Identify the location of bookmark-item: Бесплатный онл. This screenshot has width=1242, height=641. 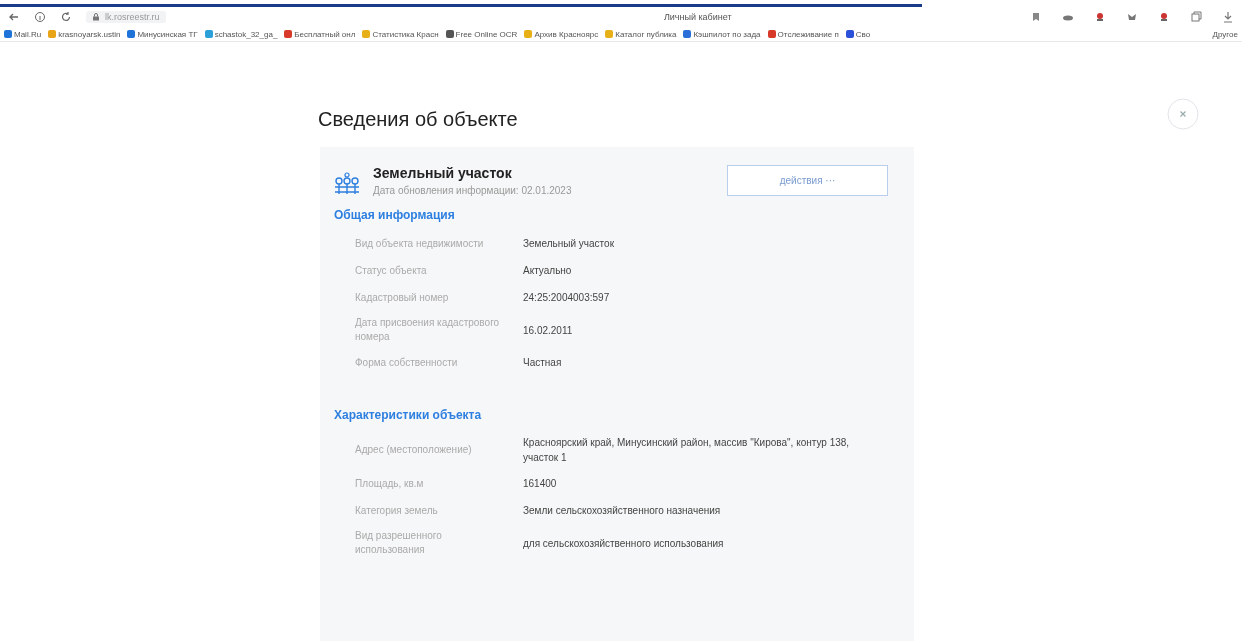
(320, 34).